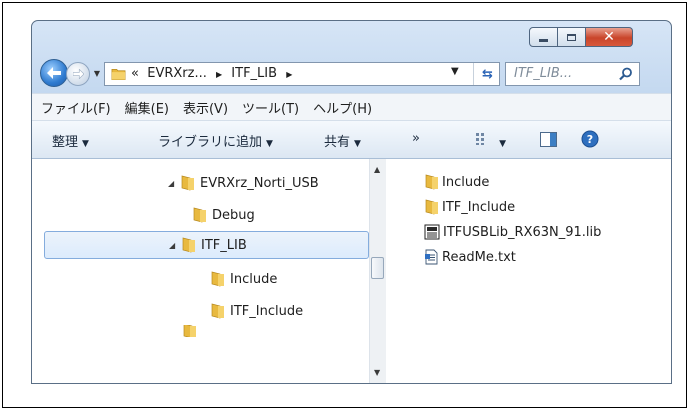 Image resolution: width=691 pixels, height=412 pixels. Describe the element at coordinates (147, 107) in the screenshot. I see `menu-edit: 編集(E)` at that location.